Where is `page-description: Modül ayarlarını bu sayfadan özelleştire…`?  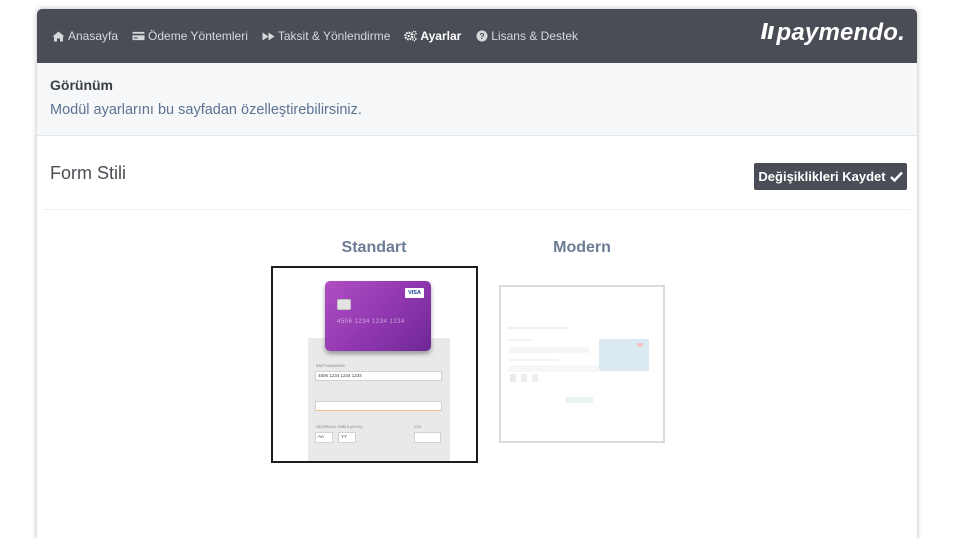 page-description: Modül ayarlarını bu sayfadan özelleştire… is located at coordinates (206, 110).